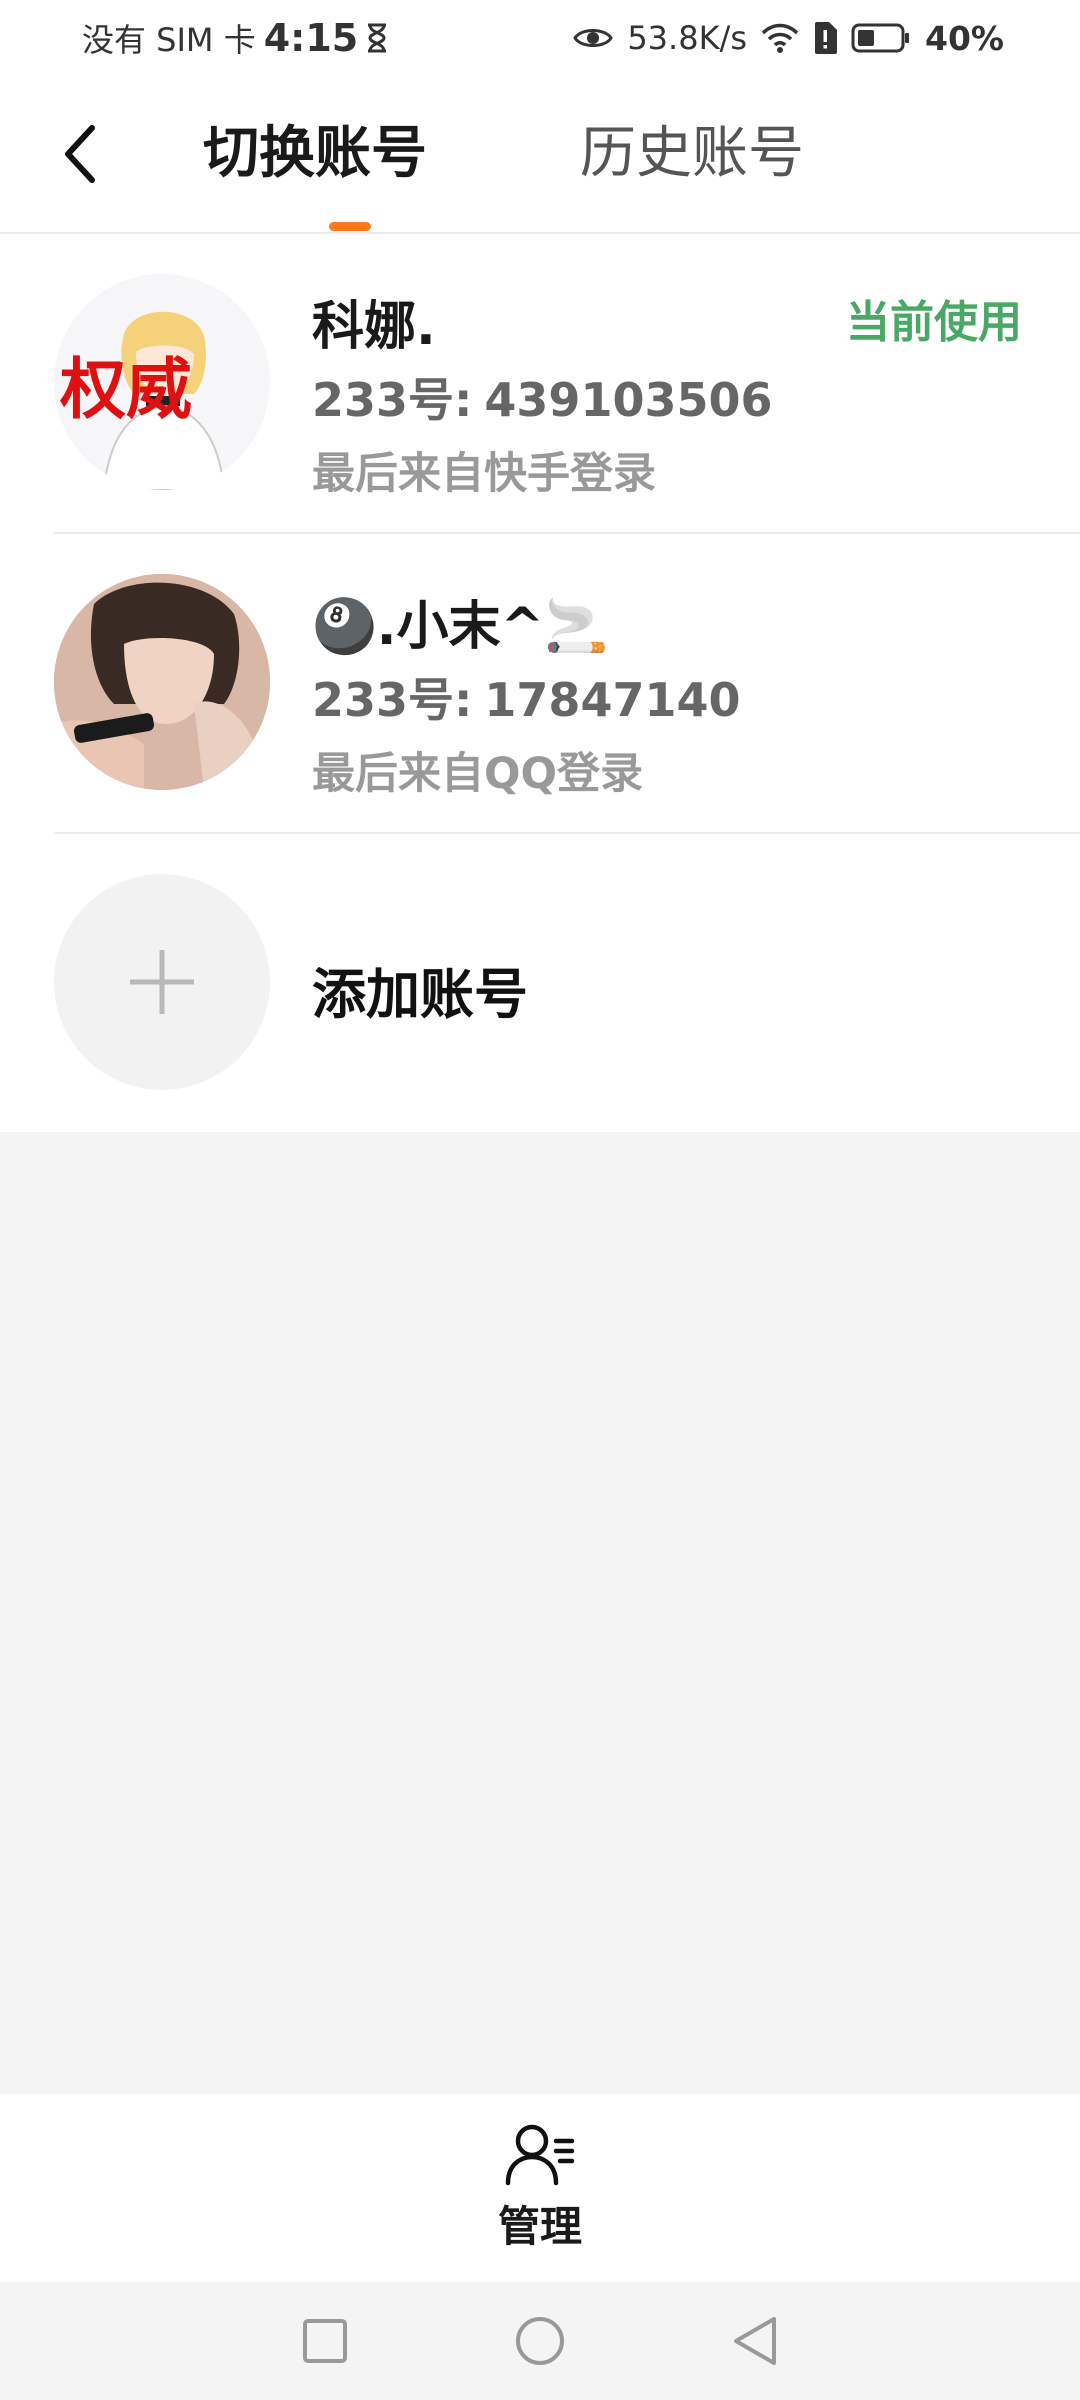  I want to click on status-bar: 没有 SIM 卡 4:15 53.8K/s 40%, so click(540, 38).